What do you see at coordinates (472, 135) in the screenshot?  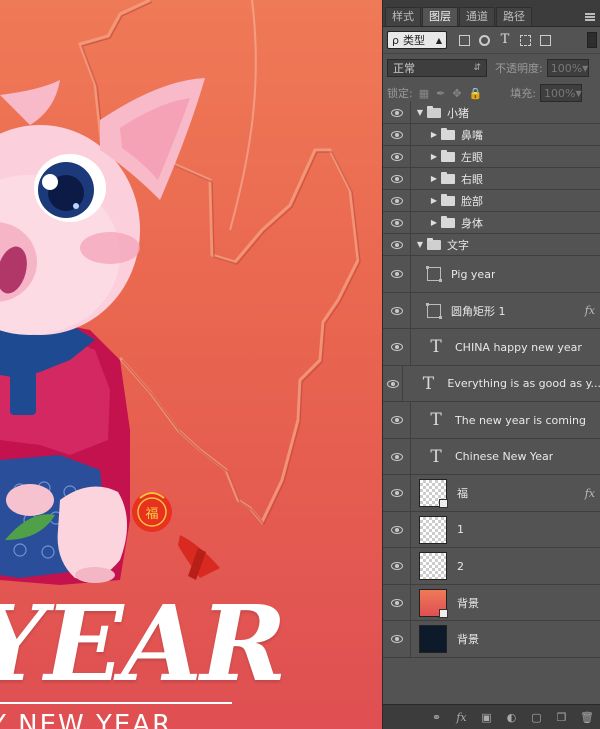 I see `layer-name: 鼻嘴` at bounding box center [472, 135].